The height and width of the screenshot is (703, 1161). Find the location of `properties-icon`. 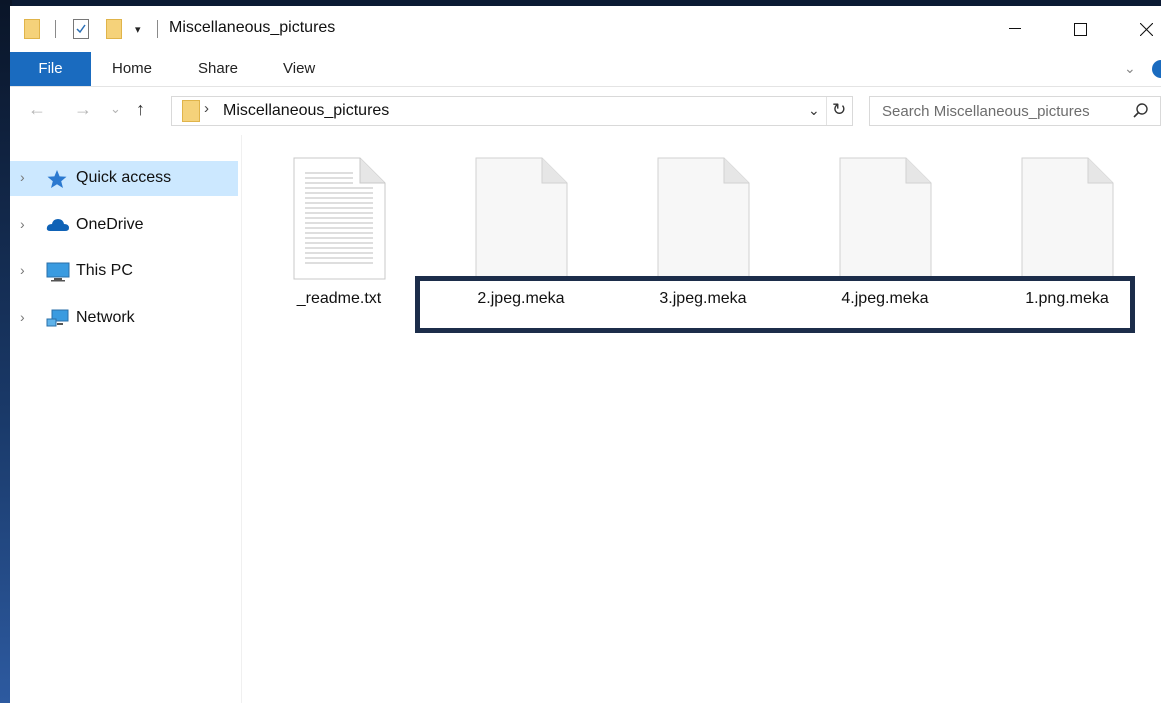

properties-icon is located at coordinates (81, 29).